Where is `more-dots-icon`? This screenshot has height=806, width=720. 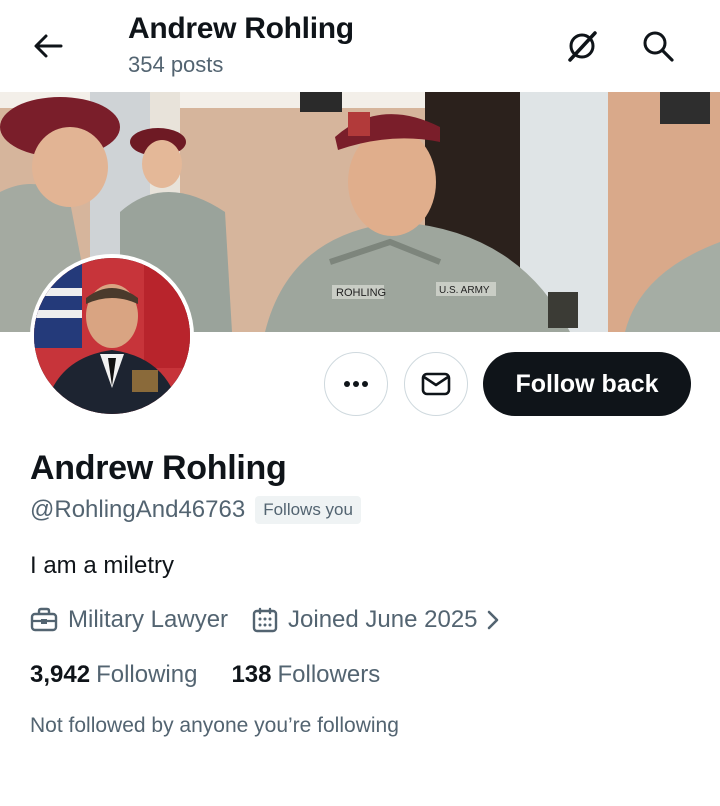 more-dots-icon is located at coordinates (356, 384).